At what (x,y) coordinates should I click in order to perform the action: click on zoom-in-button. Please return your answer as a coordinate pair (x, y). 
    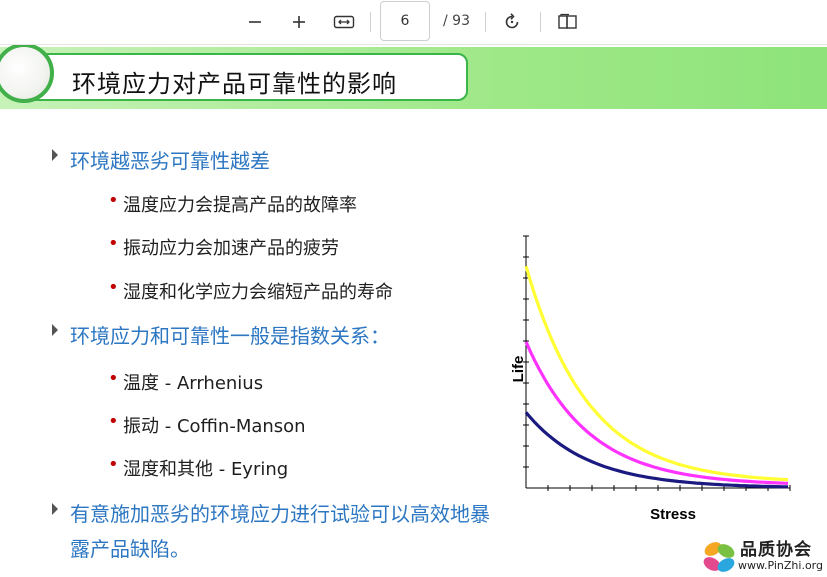
    Looking at the image, I should click on (299, 22).